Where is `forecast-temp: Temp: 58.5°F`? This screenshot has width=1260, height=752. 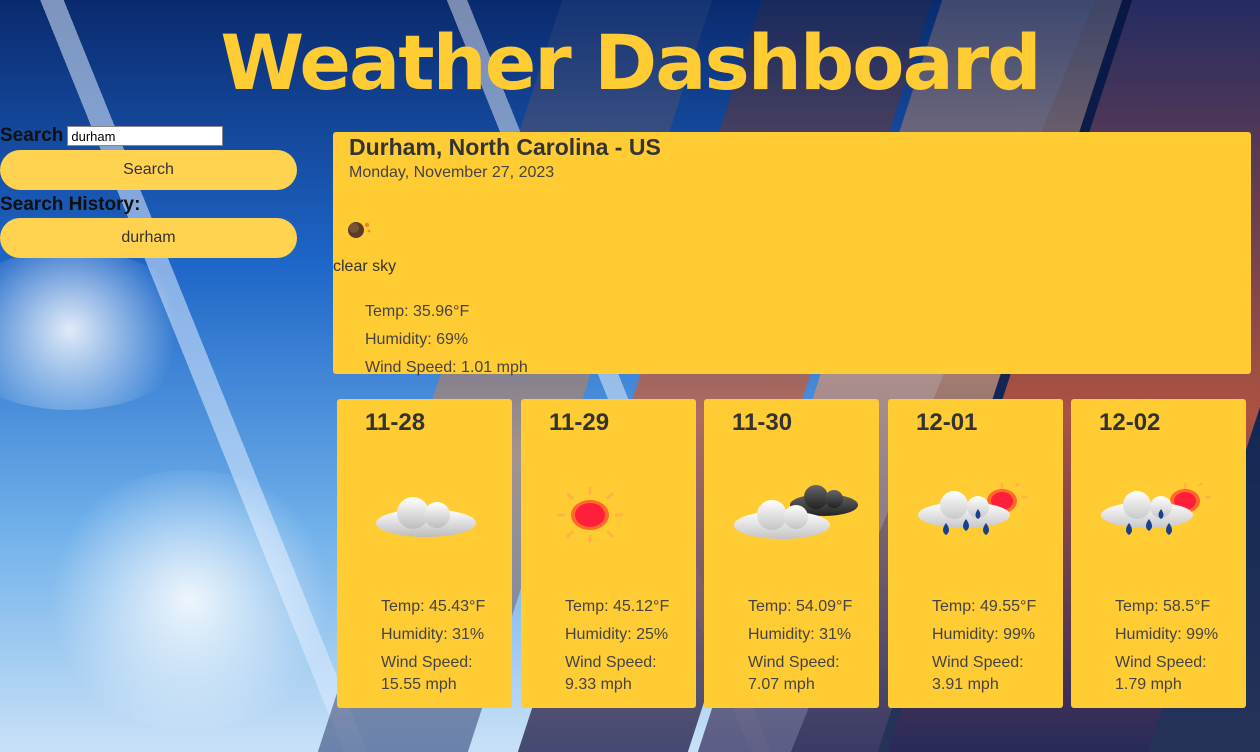
forecast-temp: Temp: 58.5°F is located at coordinates (1163, 606).